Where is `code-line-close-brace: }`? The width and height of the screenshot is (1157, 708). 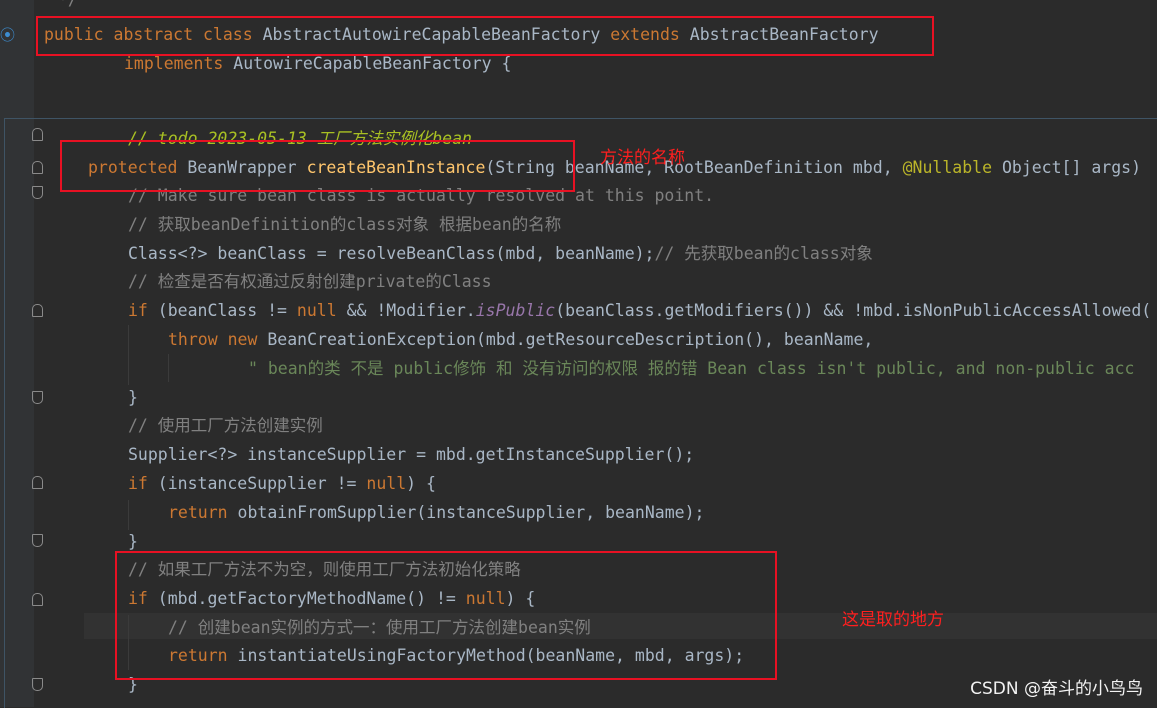 code-line-close-brace: } is located at coordinates (133, 397).